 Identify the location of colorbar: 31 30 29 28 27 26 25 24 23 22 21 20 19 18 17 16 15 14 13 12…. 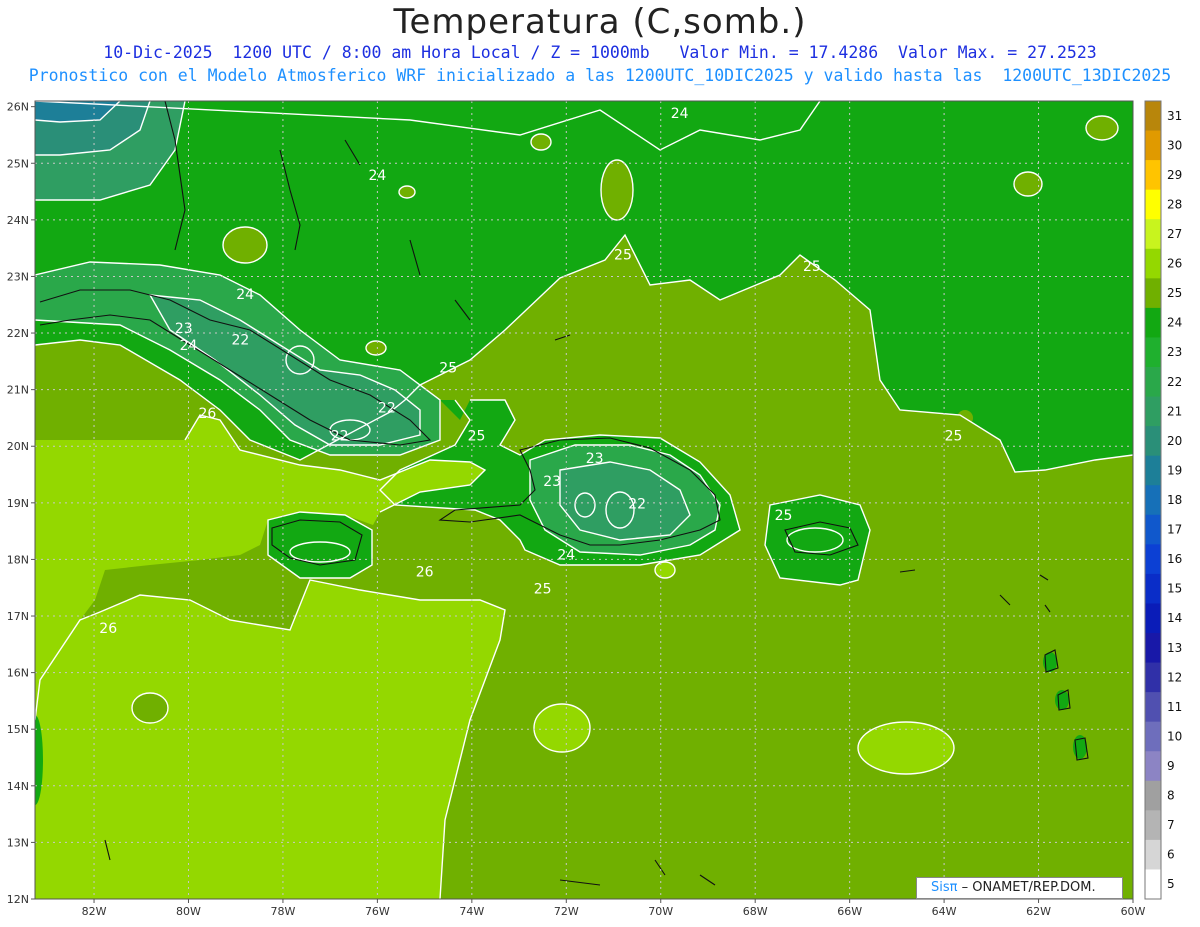
(1163, 500).